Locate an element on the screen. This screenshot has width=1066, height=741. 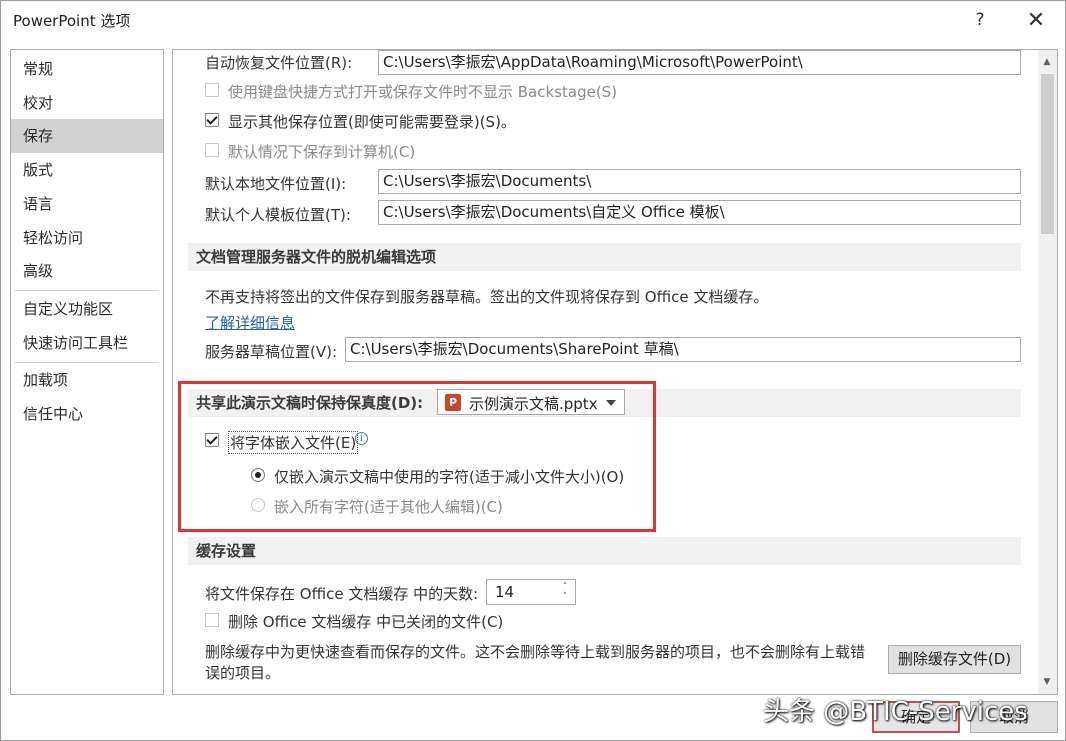
spin-up-icon: ˄ is located at coordinates (565, 587).